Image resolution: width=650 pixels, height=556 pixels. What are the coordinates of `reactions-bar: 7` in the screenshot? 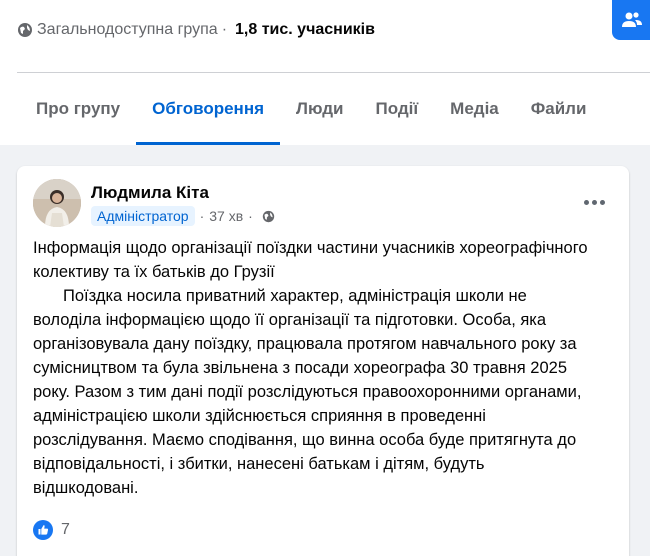 It's located at (51, 530).